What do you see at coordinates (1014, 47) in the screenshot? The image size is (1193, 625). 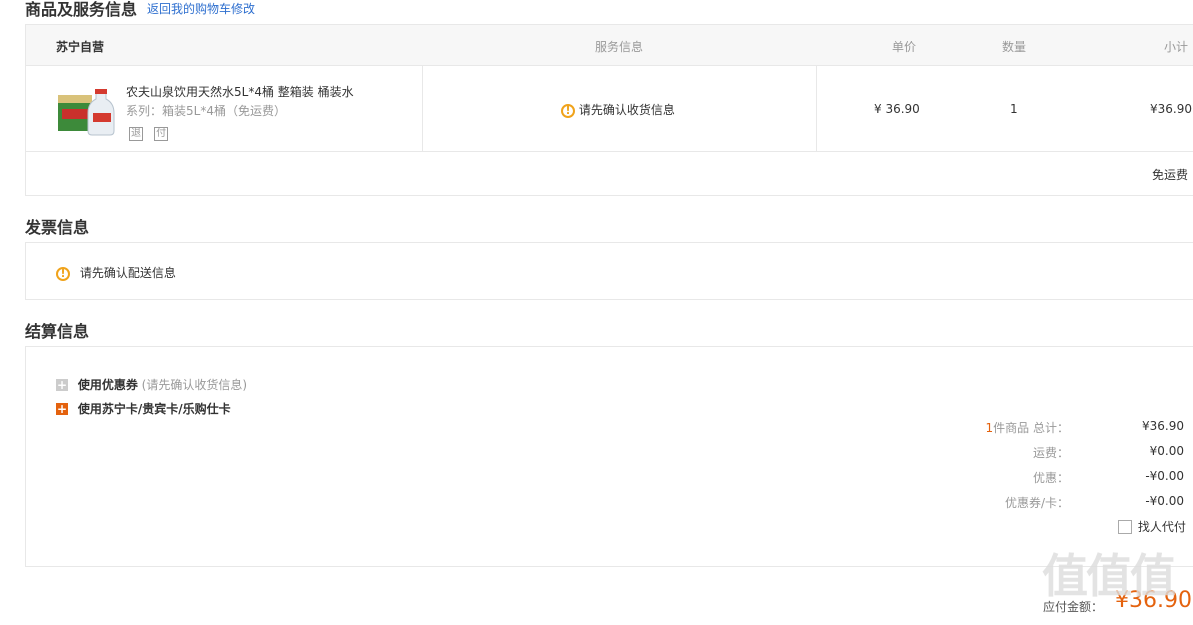 I see `col-qty: 数量` at bounding box center [1014, 47].